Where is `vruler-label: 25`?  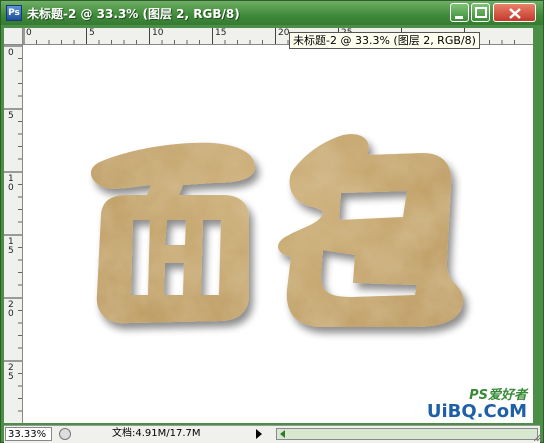 vruler-label: 25 is located at coordinates (11, 372).